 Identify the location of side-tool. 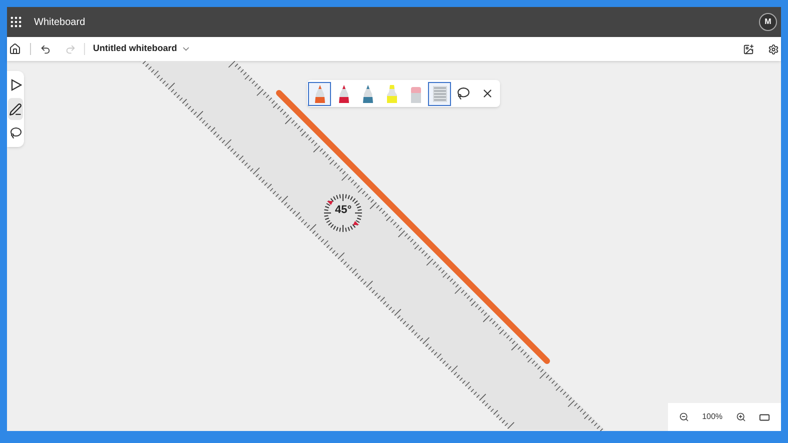
(15, 109).